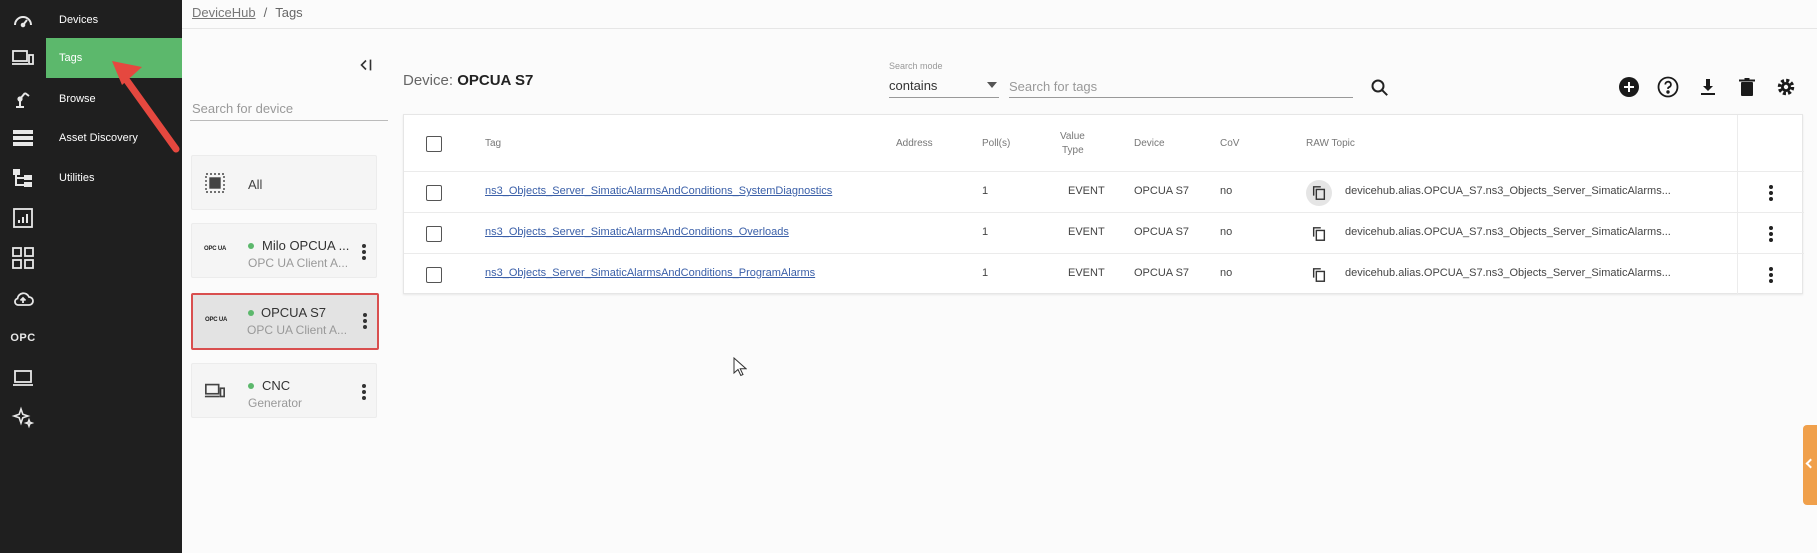 This screenshot has width=1817, height=553. I want to click on device-card: CNC Generator, so click(284, 390).